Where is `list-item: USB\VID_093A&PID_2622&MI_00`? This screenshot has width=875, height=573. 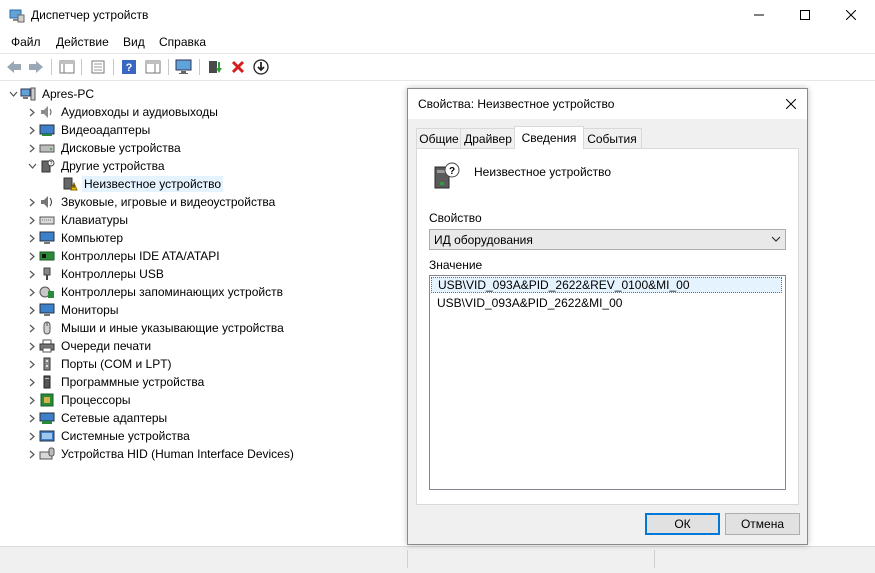 list-item: USB\VID_093A&PID_2622&MI_00 is located at coordinates (606, 303).